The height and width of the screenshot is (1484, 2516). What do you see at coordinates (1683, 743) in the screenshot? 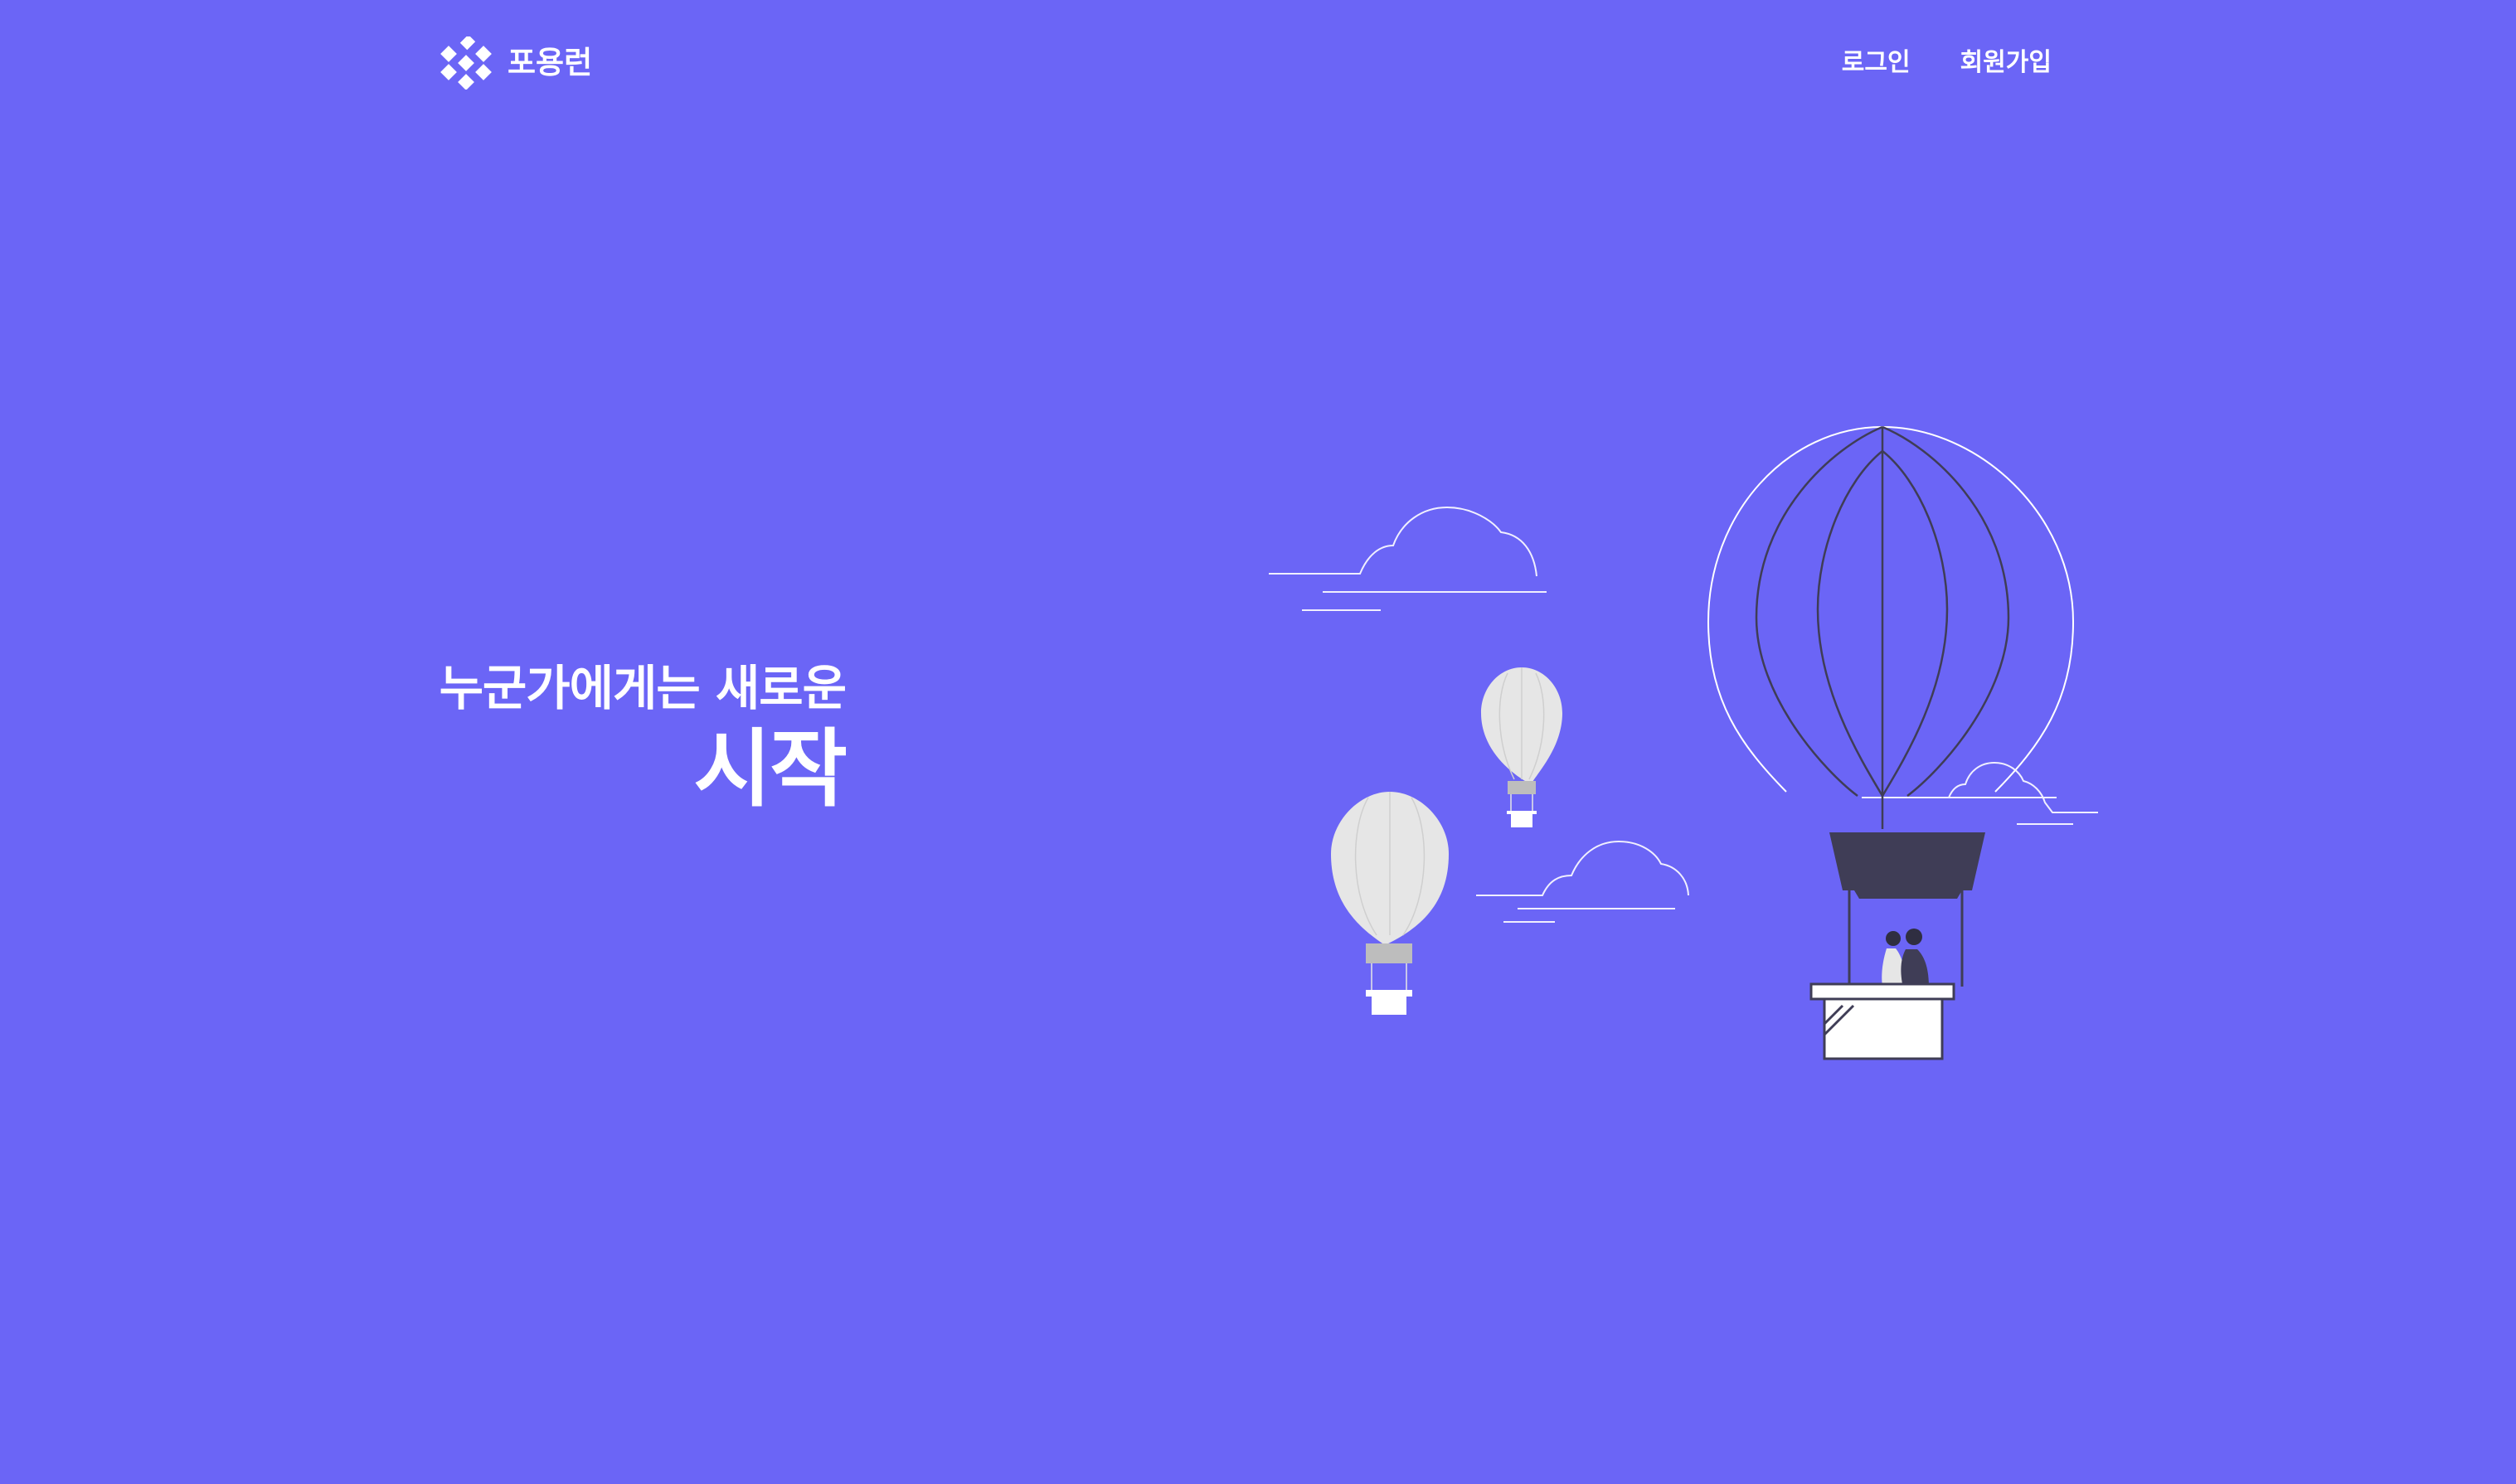
I see `hot-air-balloons-illustration-icon` at bounding box center [1683, 743].